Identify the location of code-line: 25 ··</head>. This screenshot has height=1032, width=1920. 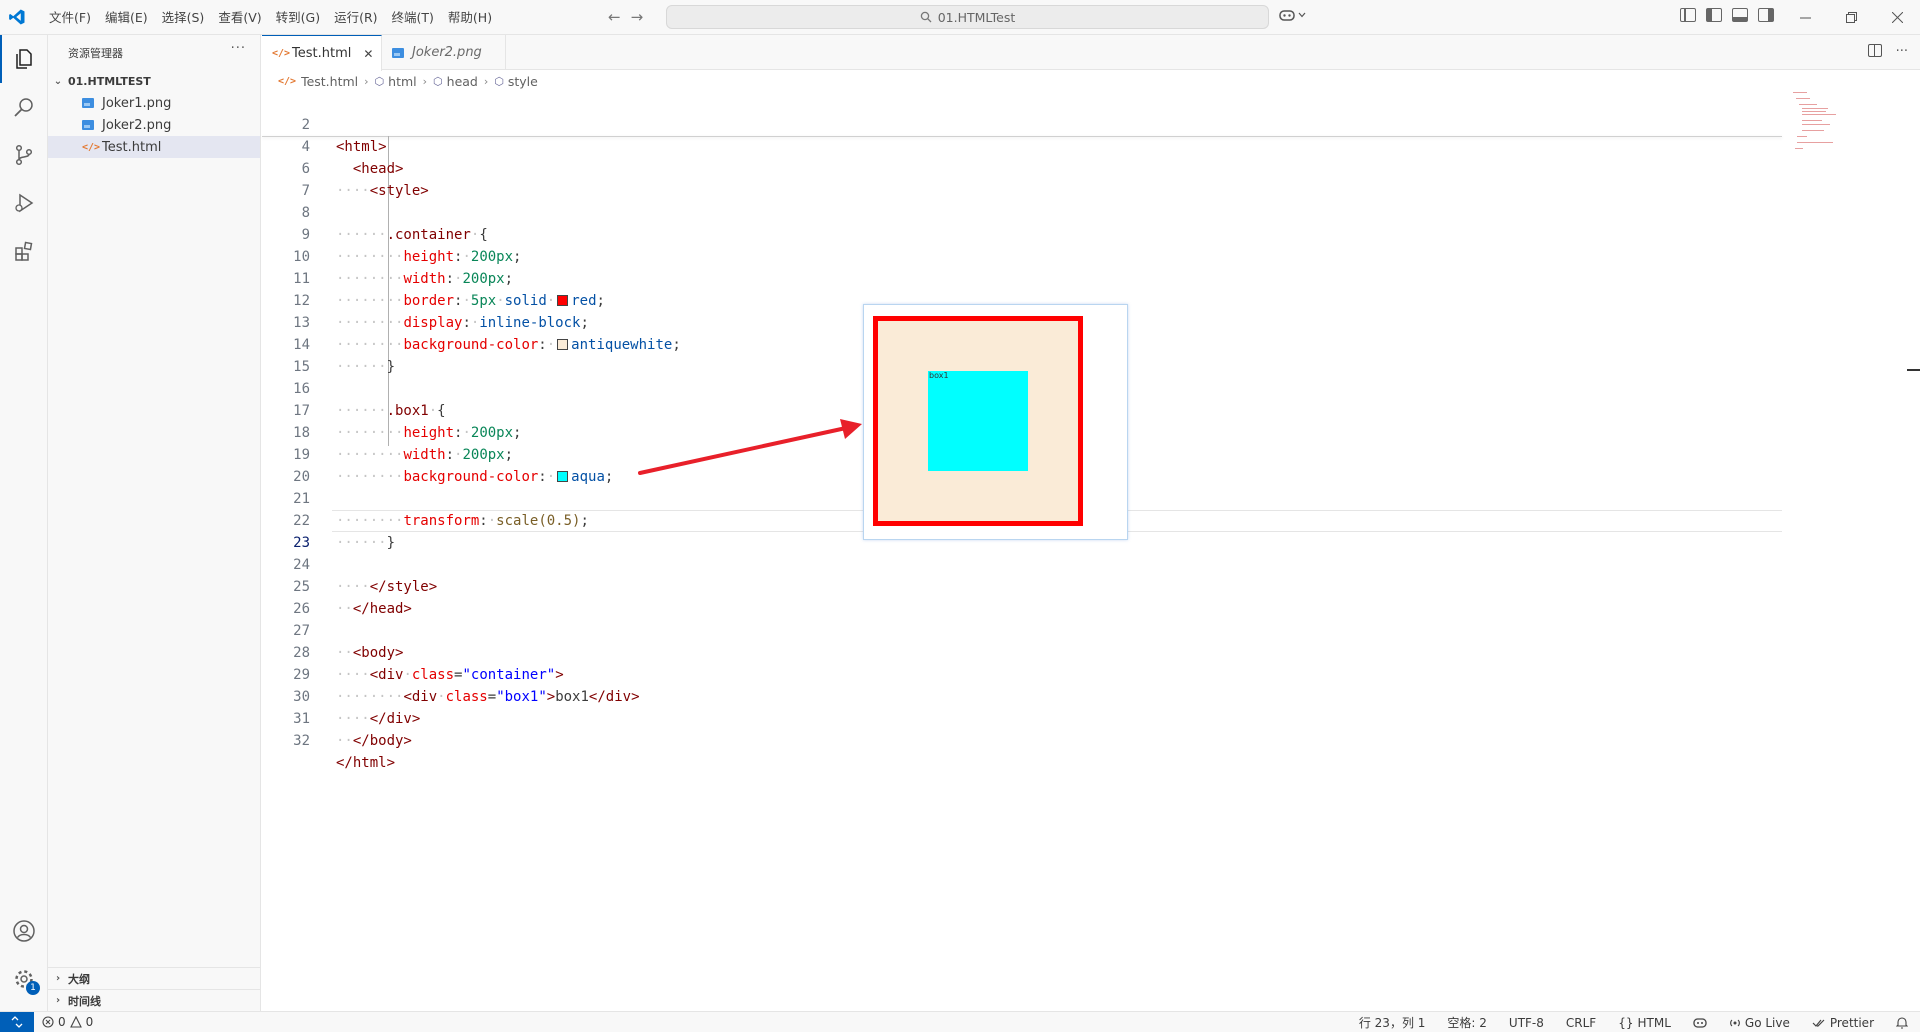
(1022, 585).